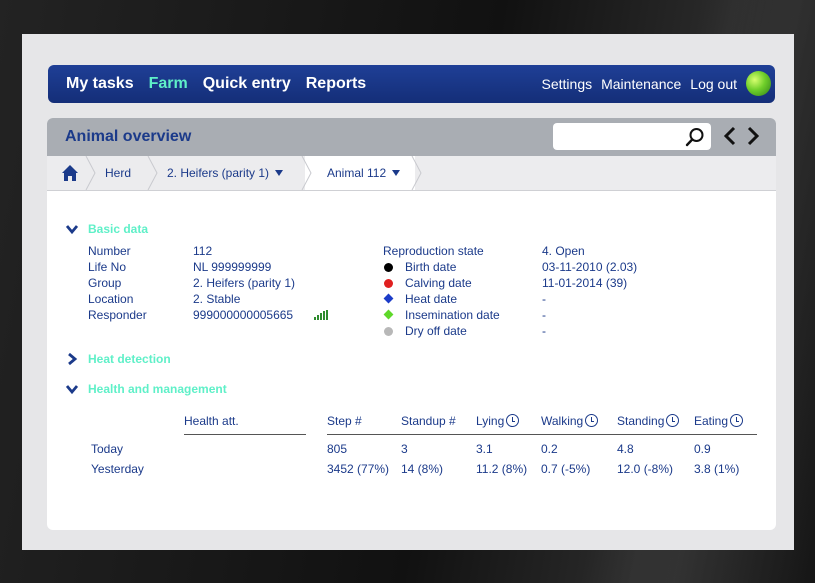  What do you see at coordinates (128, 136) in the screenshot?
I see `page-title: Animal overview` at bounding box center [128, 136].